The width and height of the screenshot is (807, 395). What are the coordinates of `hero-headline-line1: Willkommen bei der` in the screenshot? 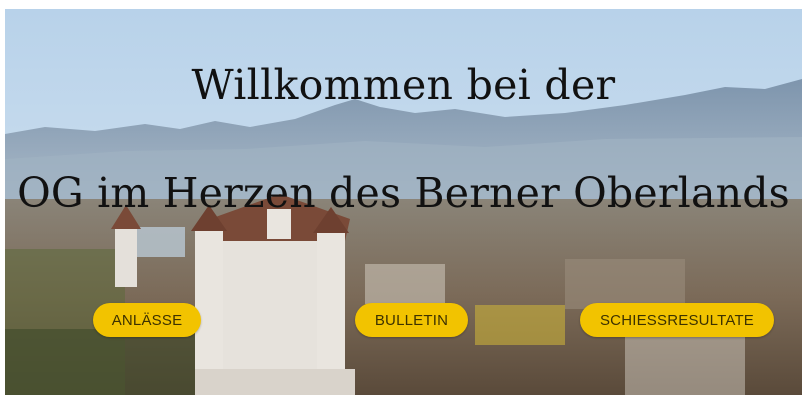 It's located at (403, 85).